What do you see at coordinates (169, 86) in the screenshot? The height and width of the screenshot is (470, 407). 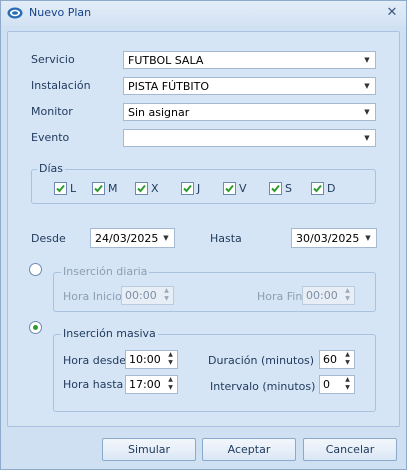 I see `instalacion-value: PISTA FÚTBITO` at bounding box center [169, 86].